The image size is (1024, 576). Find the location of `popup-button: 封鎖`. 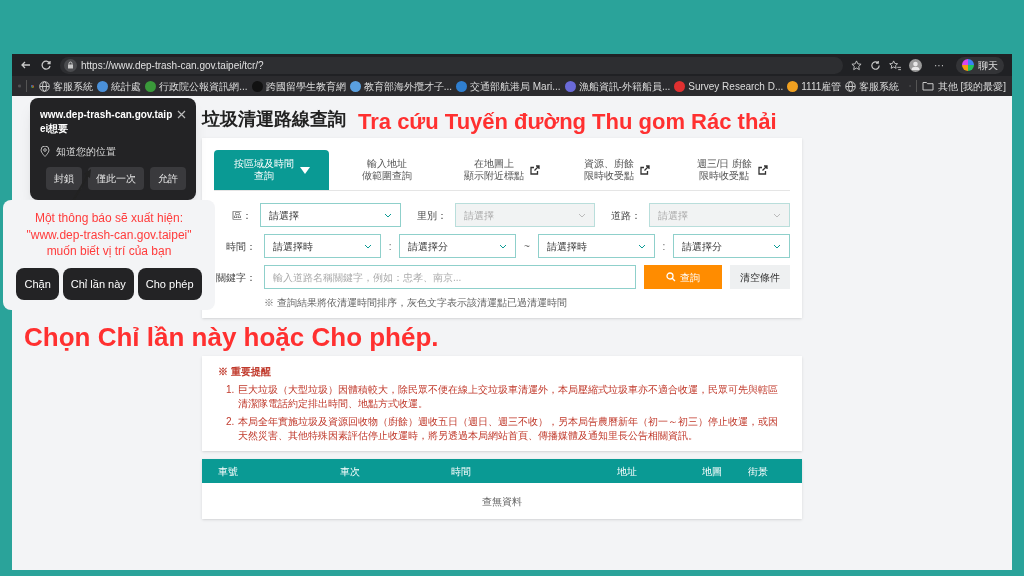

popup-button: 封鎖 is located at coordinates (64, 178).